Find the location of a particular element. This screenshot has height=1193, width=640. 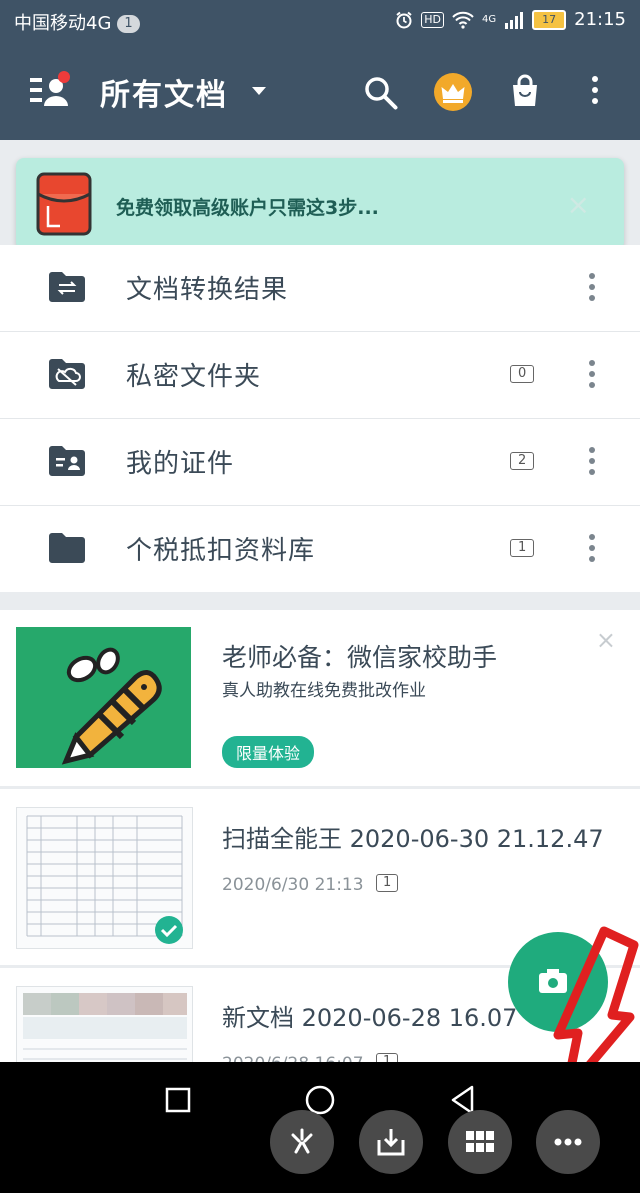

recent-apps-icon is located at coordinates (178, 1100).